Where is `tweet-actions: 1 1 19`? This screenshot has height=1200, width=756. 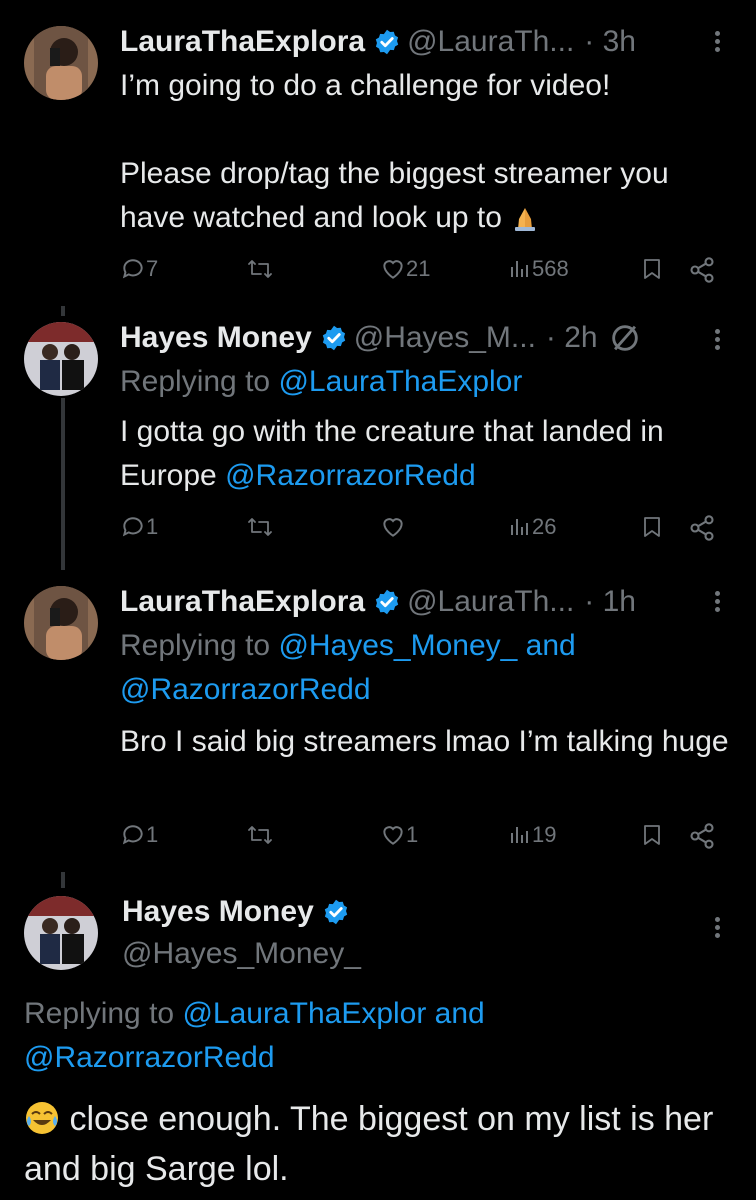
tweet-actions: 1 1 19 is located at coordinates (420, 839).